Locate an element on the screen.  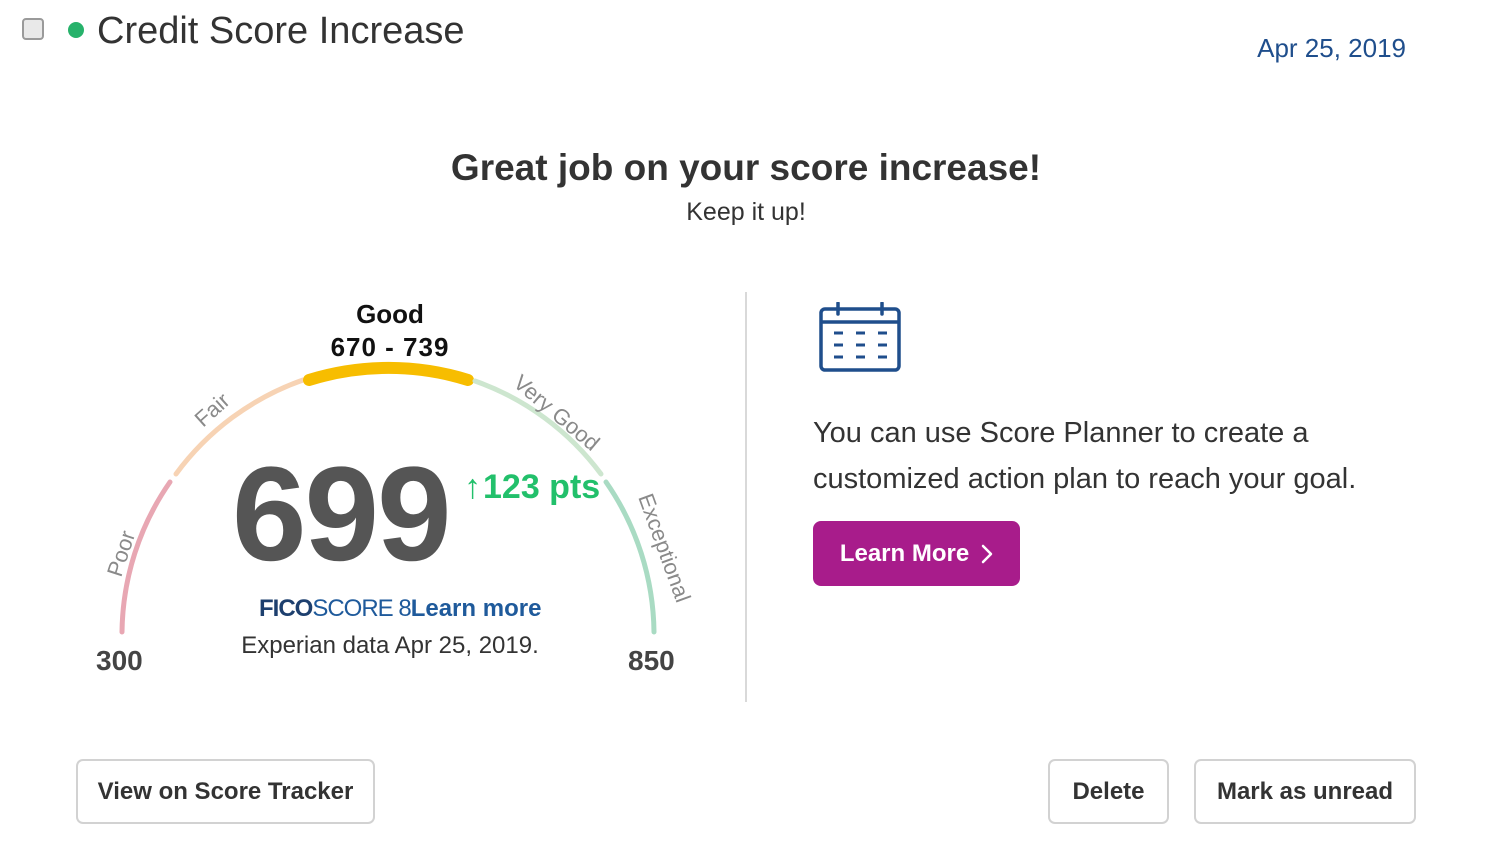
learn-more-button: Learn More is located at coordinates (916, 553).